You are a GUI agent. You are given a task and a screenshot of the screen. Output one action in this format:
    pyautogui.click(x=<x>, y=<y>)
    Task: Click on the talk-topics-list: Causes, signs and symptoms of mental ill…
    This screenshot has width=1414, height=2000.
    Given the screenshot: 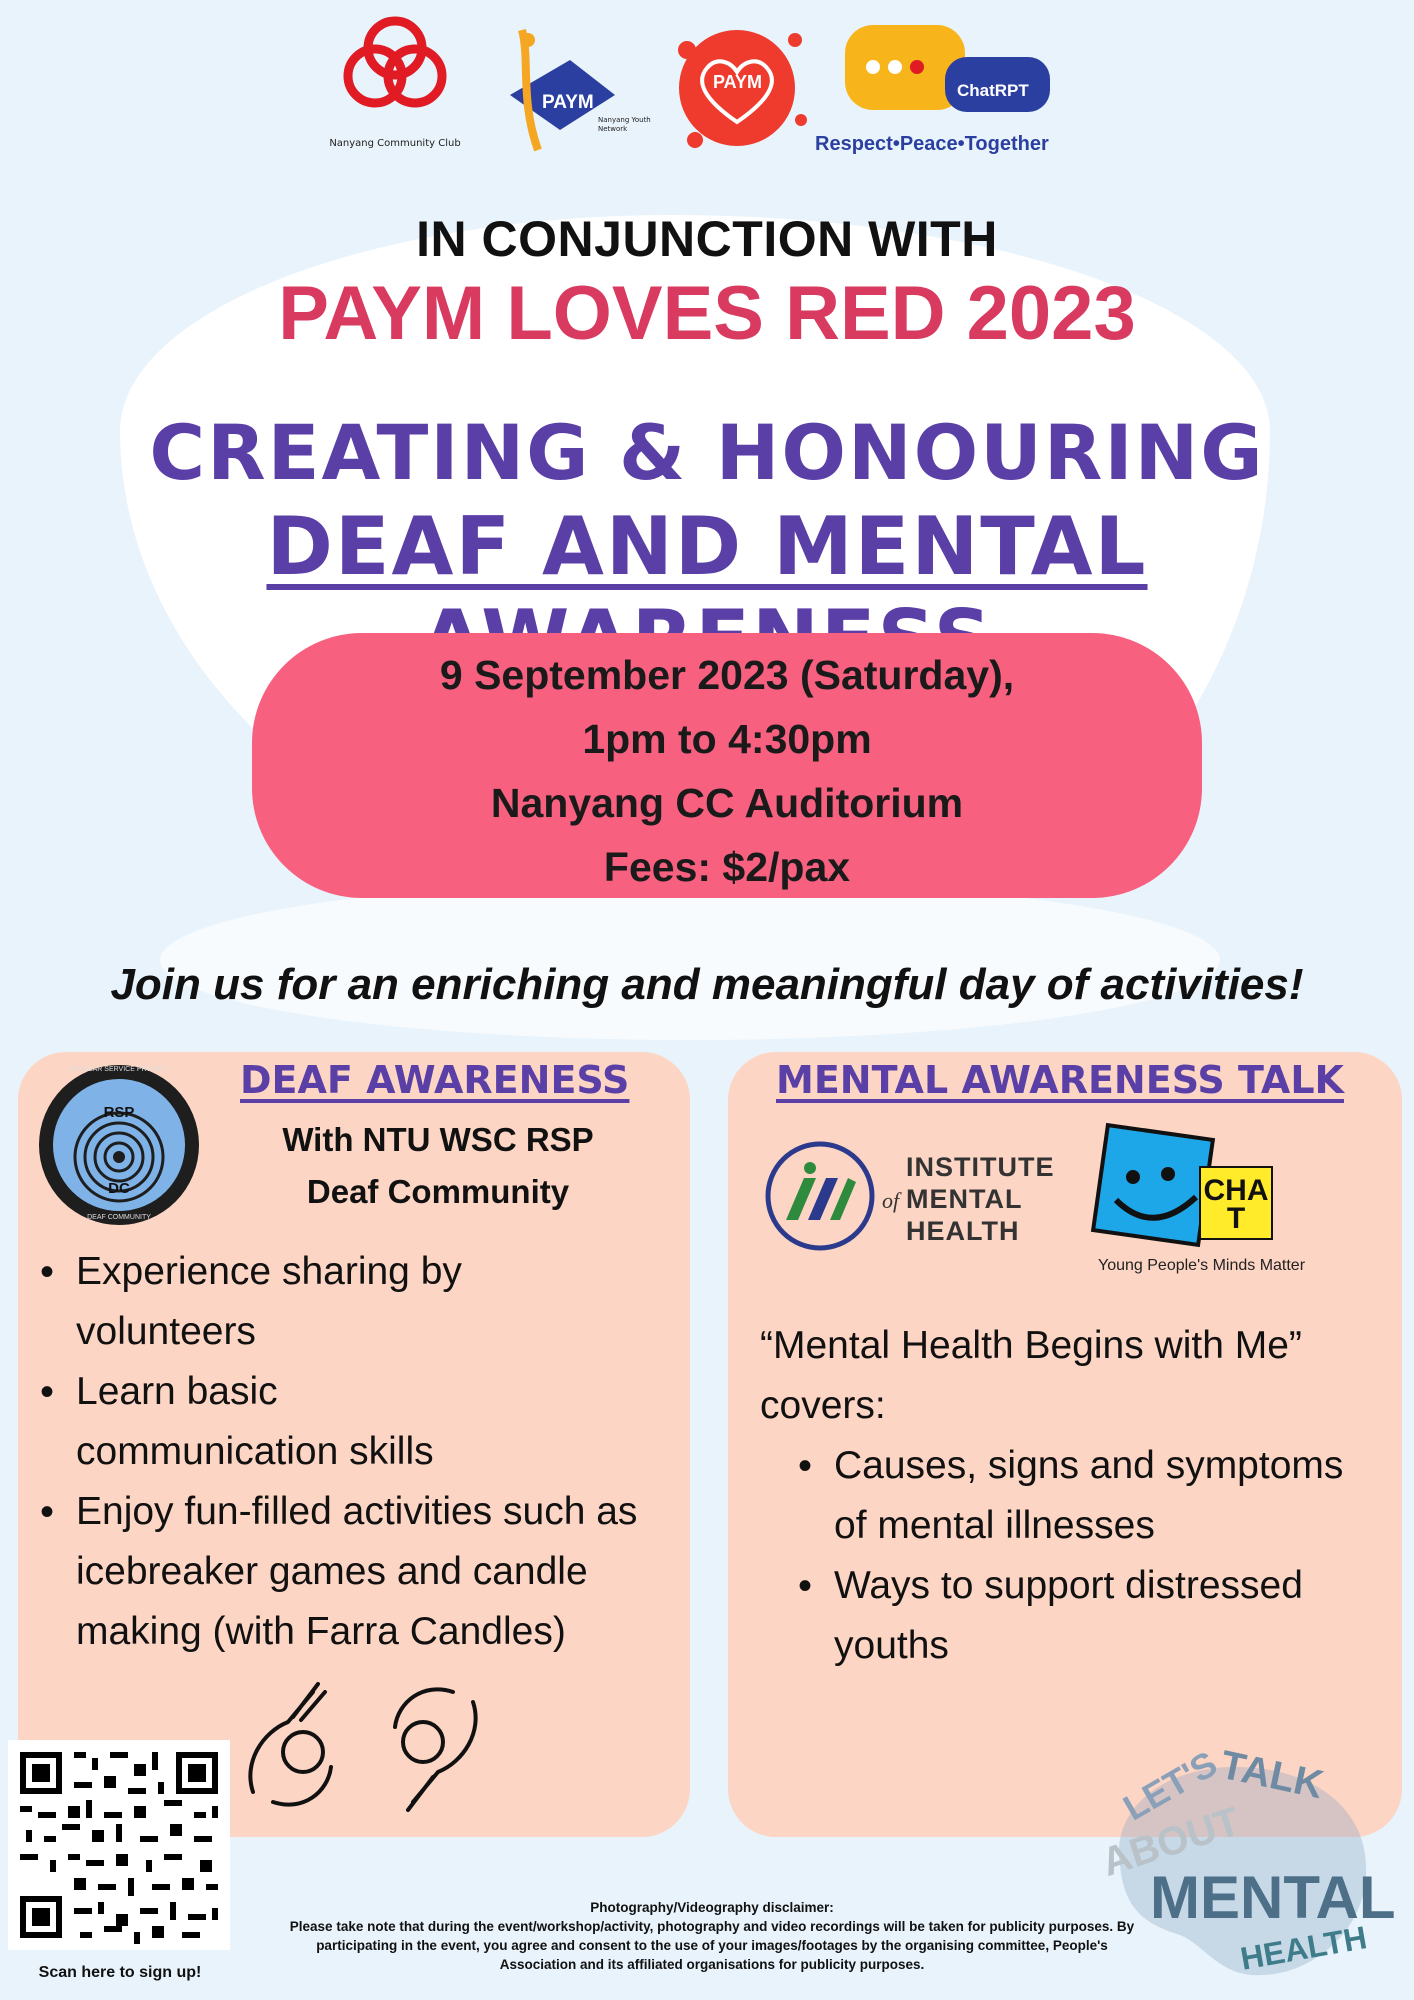 What is the action you would take?
    pyautogui.click(x=1076, y=1556)
    